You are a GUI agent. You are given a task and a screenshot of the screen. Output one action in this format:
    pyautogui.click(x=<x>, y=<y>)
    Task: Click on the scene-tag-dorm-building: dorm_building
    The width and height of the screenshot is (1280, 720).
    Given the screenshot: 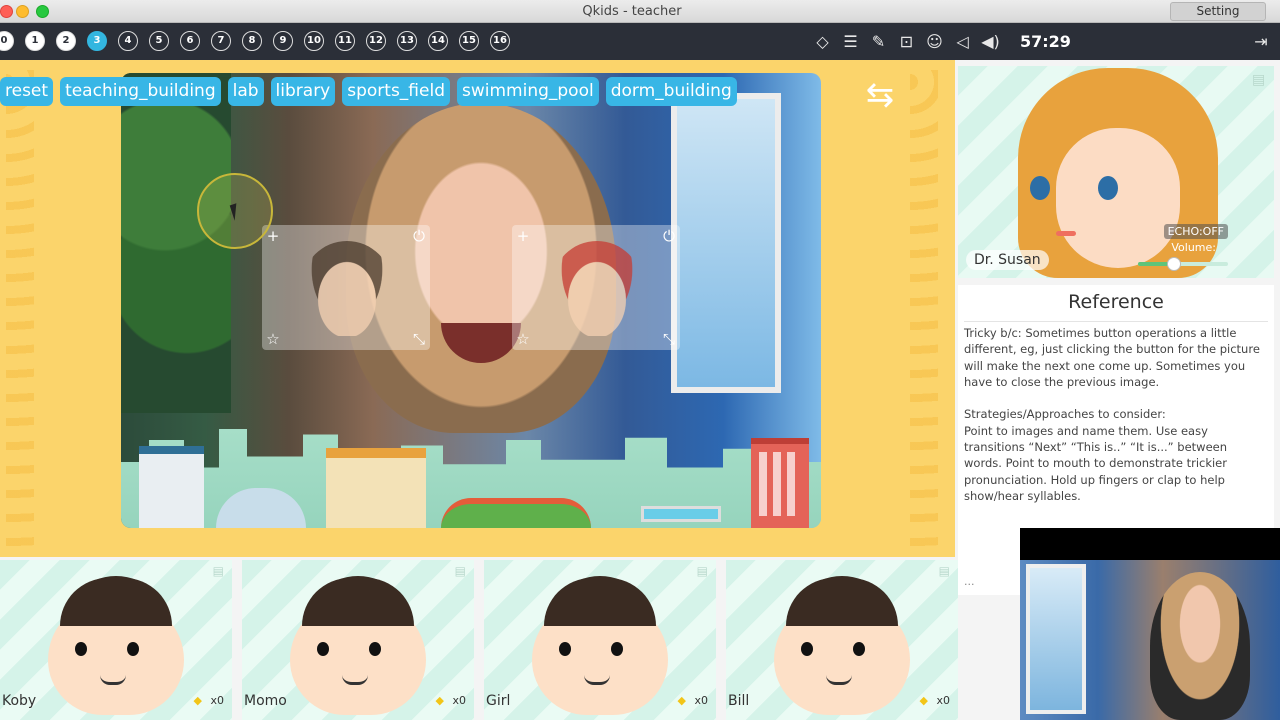 What is the action you would take?
    pyautogui.click(x=671, y=91)
    